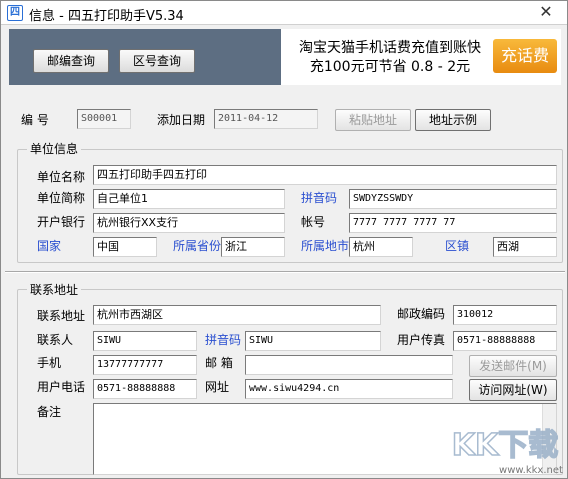 This screenshot has height=479, width=568. I want to click on number-label: 编 号, so click(35, 120).